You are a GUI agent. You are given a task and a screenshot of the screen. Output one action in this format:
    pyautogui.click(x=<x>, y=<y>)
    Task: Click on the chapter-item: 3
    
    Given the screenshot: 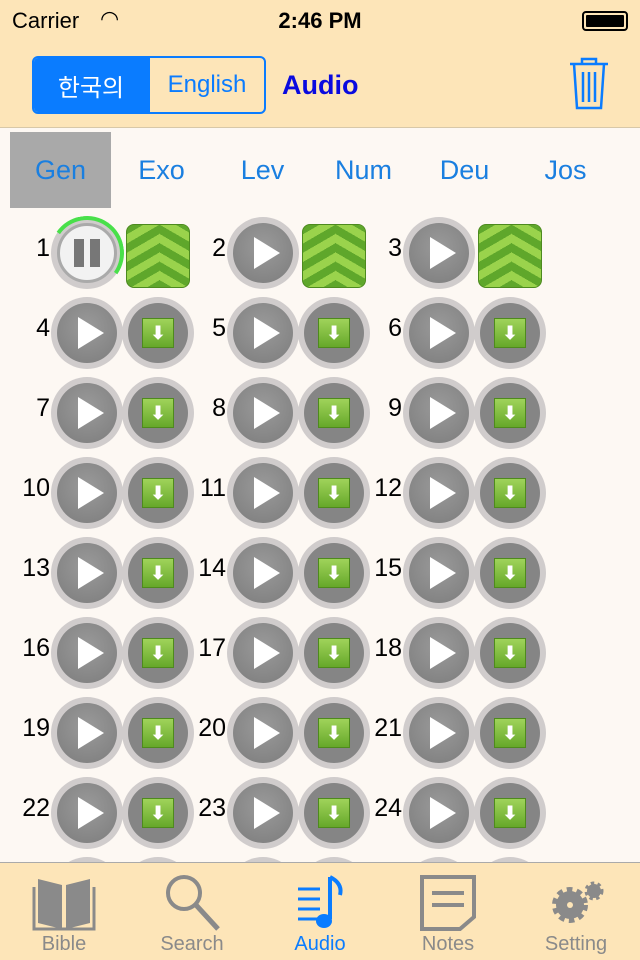 What is the action you would take?
    pyautogui.click(x=447, y=252)
    